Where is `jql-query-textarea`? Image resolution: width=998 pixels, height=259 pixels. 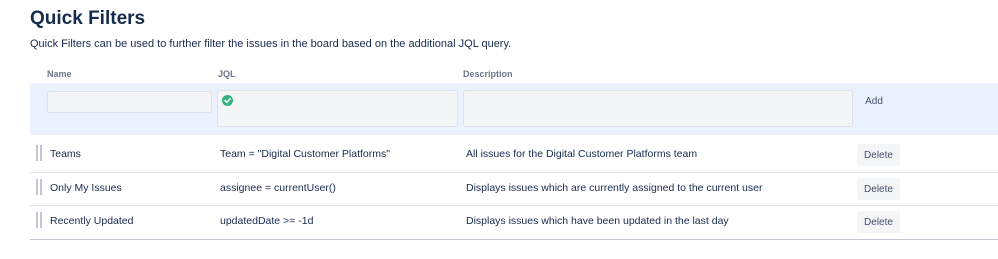 jql-query-textarea is located at coordinates (337, 108).